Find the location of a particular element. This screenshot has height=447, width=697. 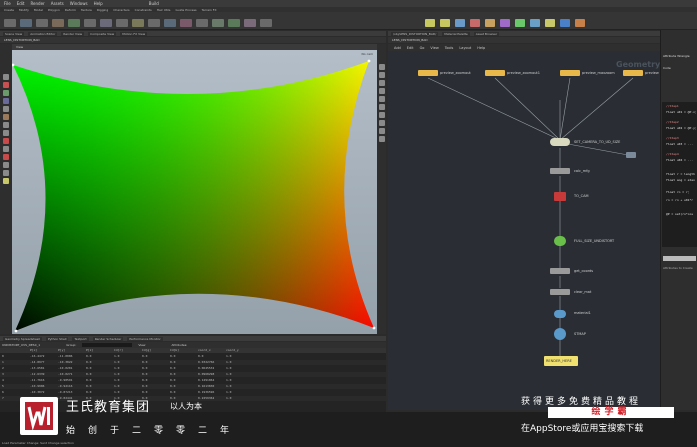

node-full-size-undistort is located at coordinates (560, 241).